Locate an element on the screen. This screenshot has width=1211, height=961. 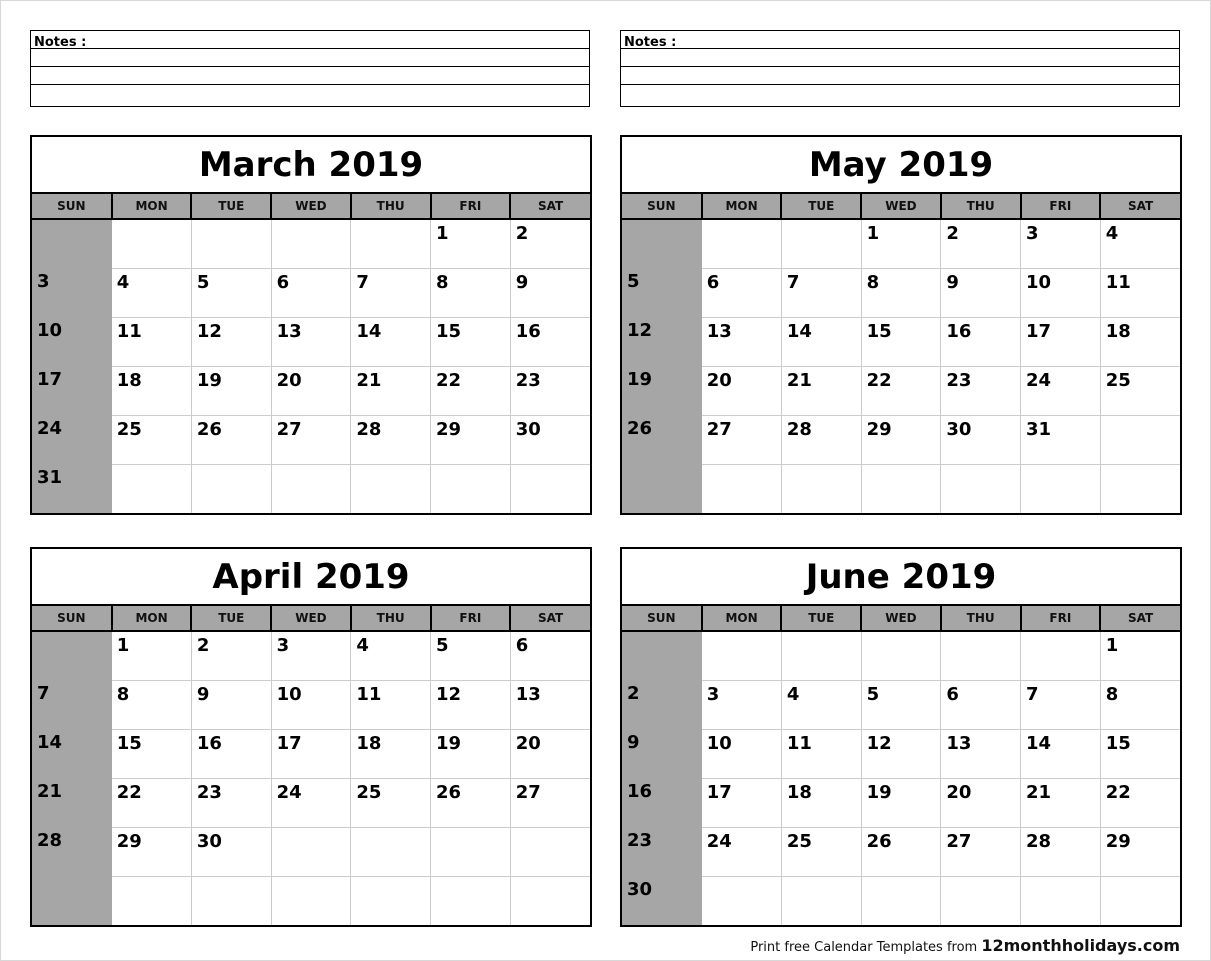
day-cell: 5 is located at coordinates (470, 656).